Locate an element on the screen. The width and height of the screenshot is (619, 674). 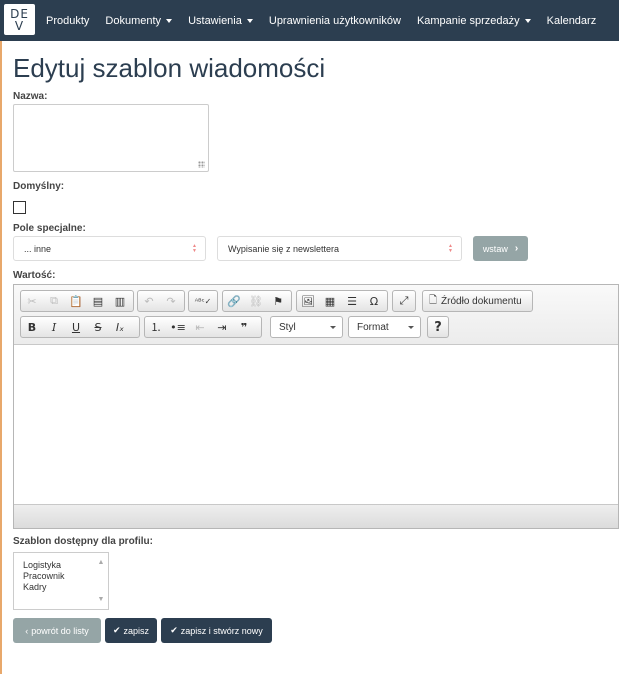
underline-icon: U is located at coordinates (76, 327).